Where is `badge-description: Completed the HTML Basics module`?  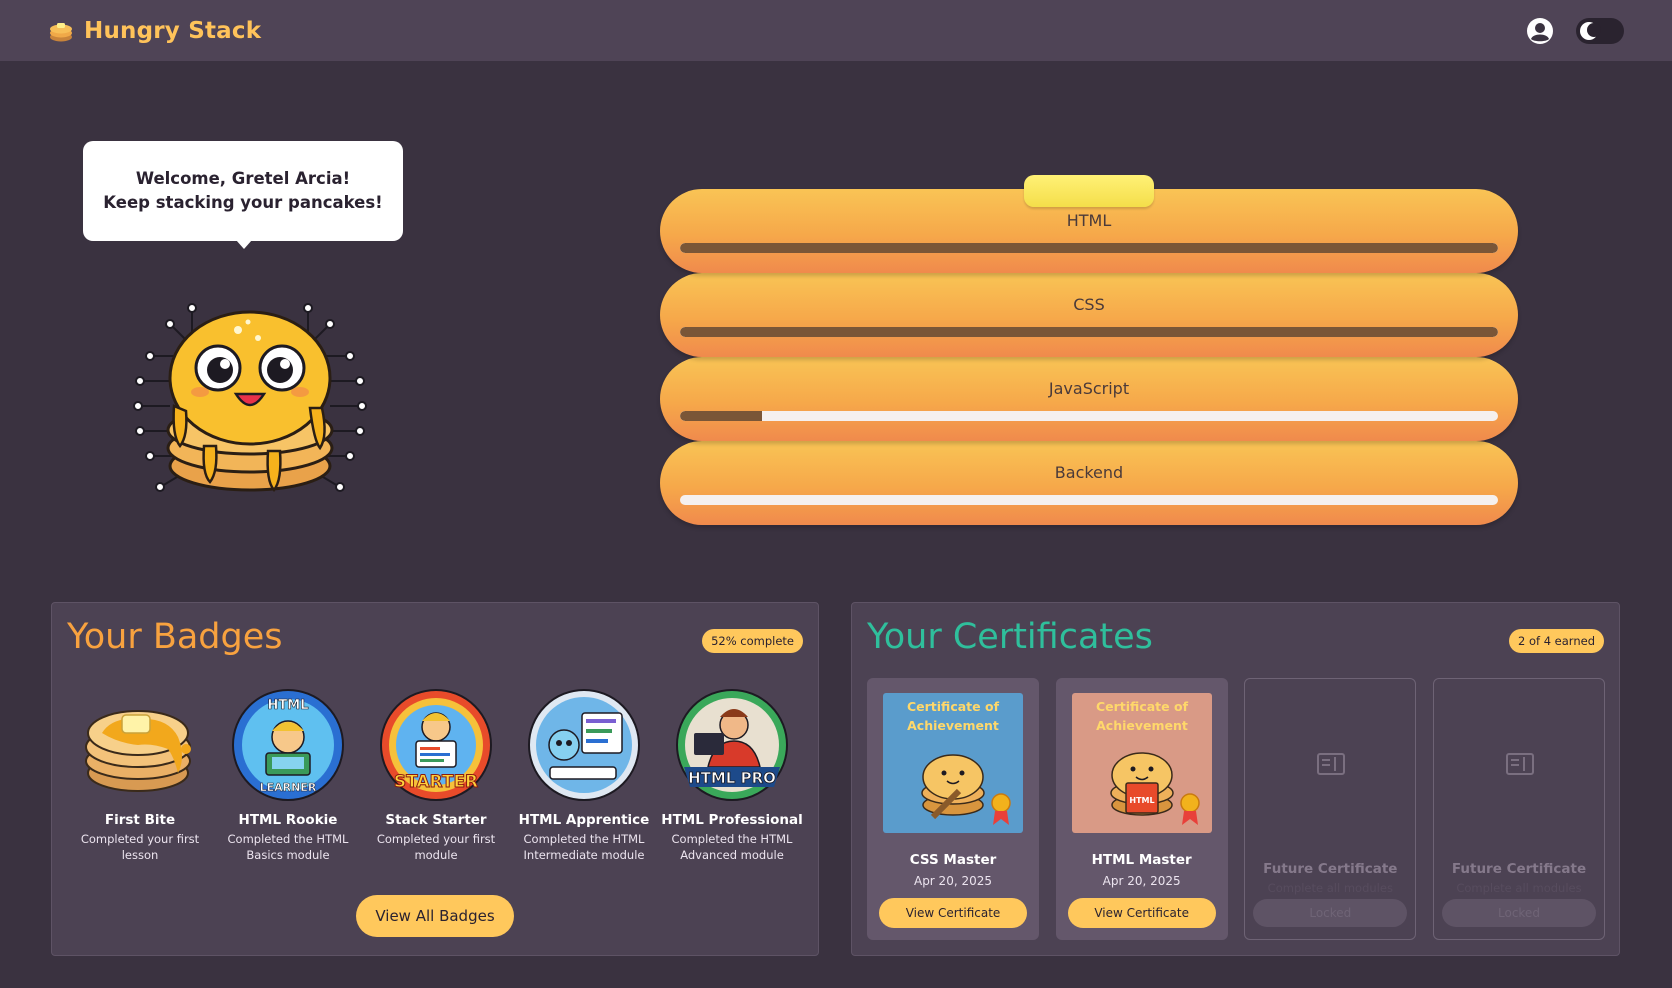 badge-description: Completed the HTML Basics module is located at coordinates (288, 847).